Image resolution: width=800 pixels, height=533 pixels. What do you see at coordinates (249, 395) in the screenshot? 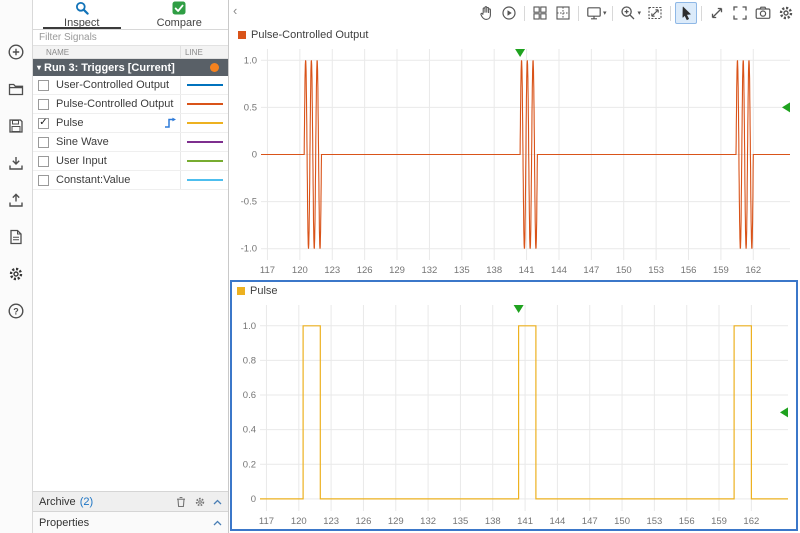
I see `svg-text: 0.6` at bounding box center [249, 395].